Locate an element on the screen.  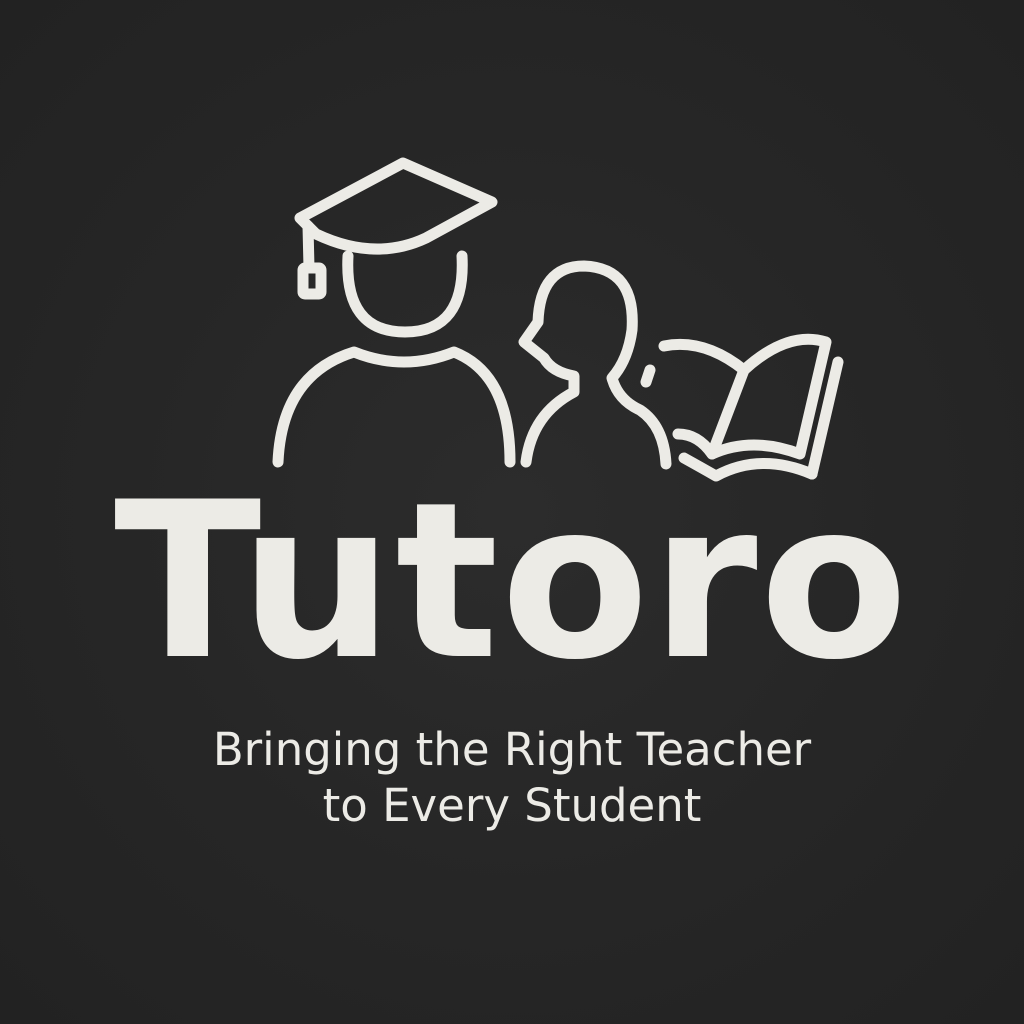
tagline-line-2: to Every Student is located at coordinates (512, 805).